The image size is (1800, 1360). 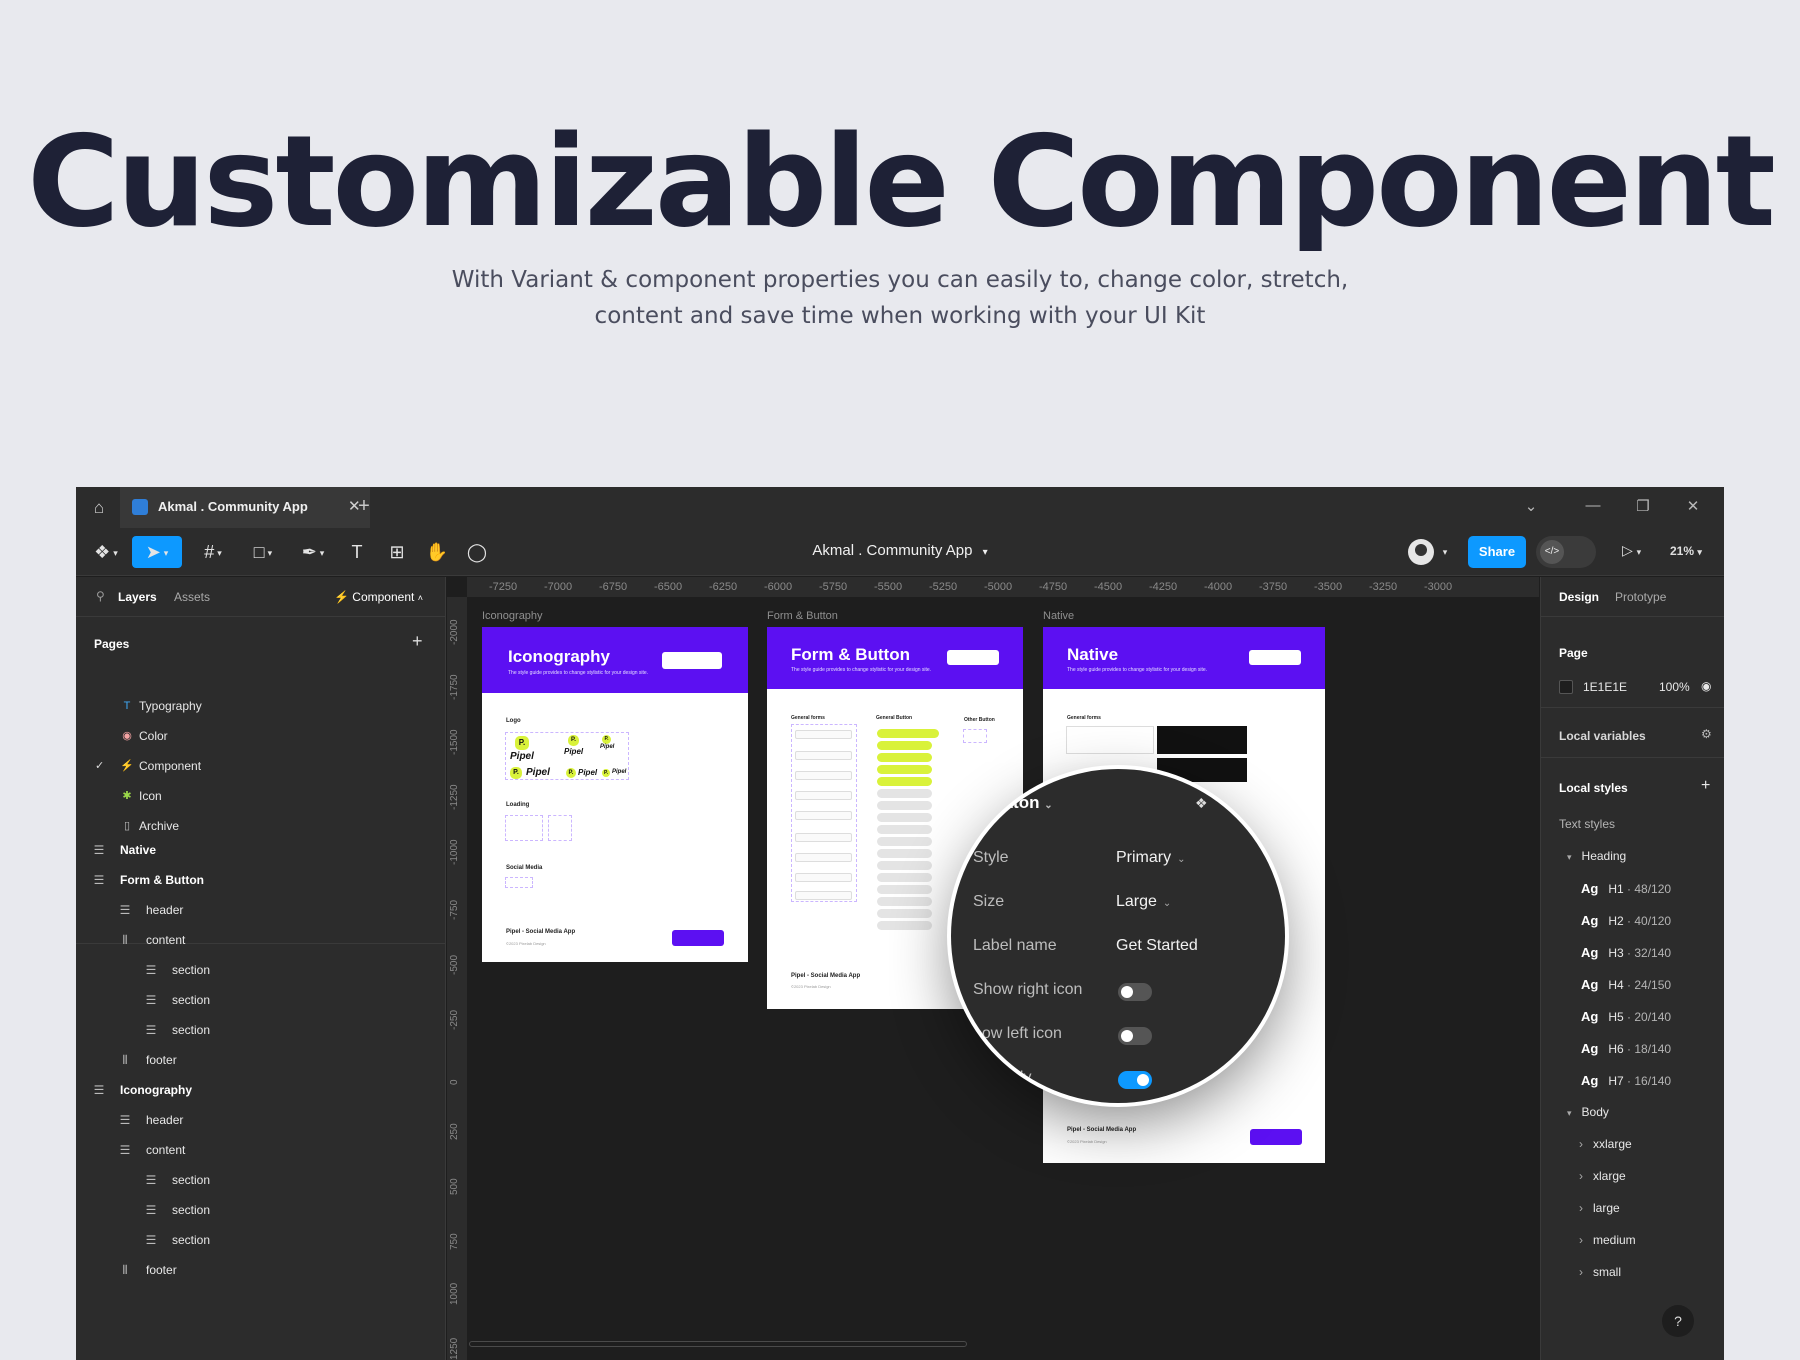 I want to click on frame-label-iconography: Iconography, so click(x=512, y=616).